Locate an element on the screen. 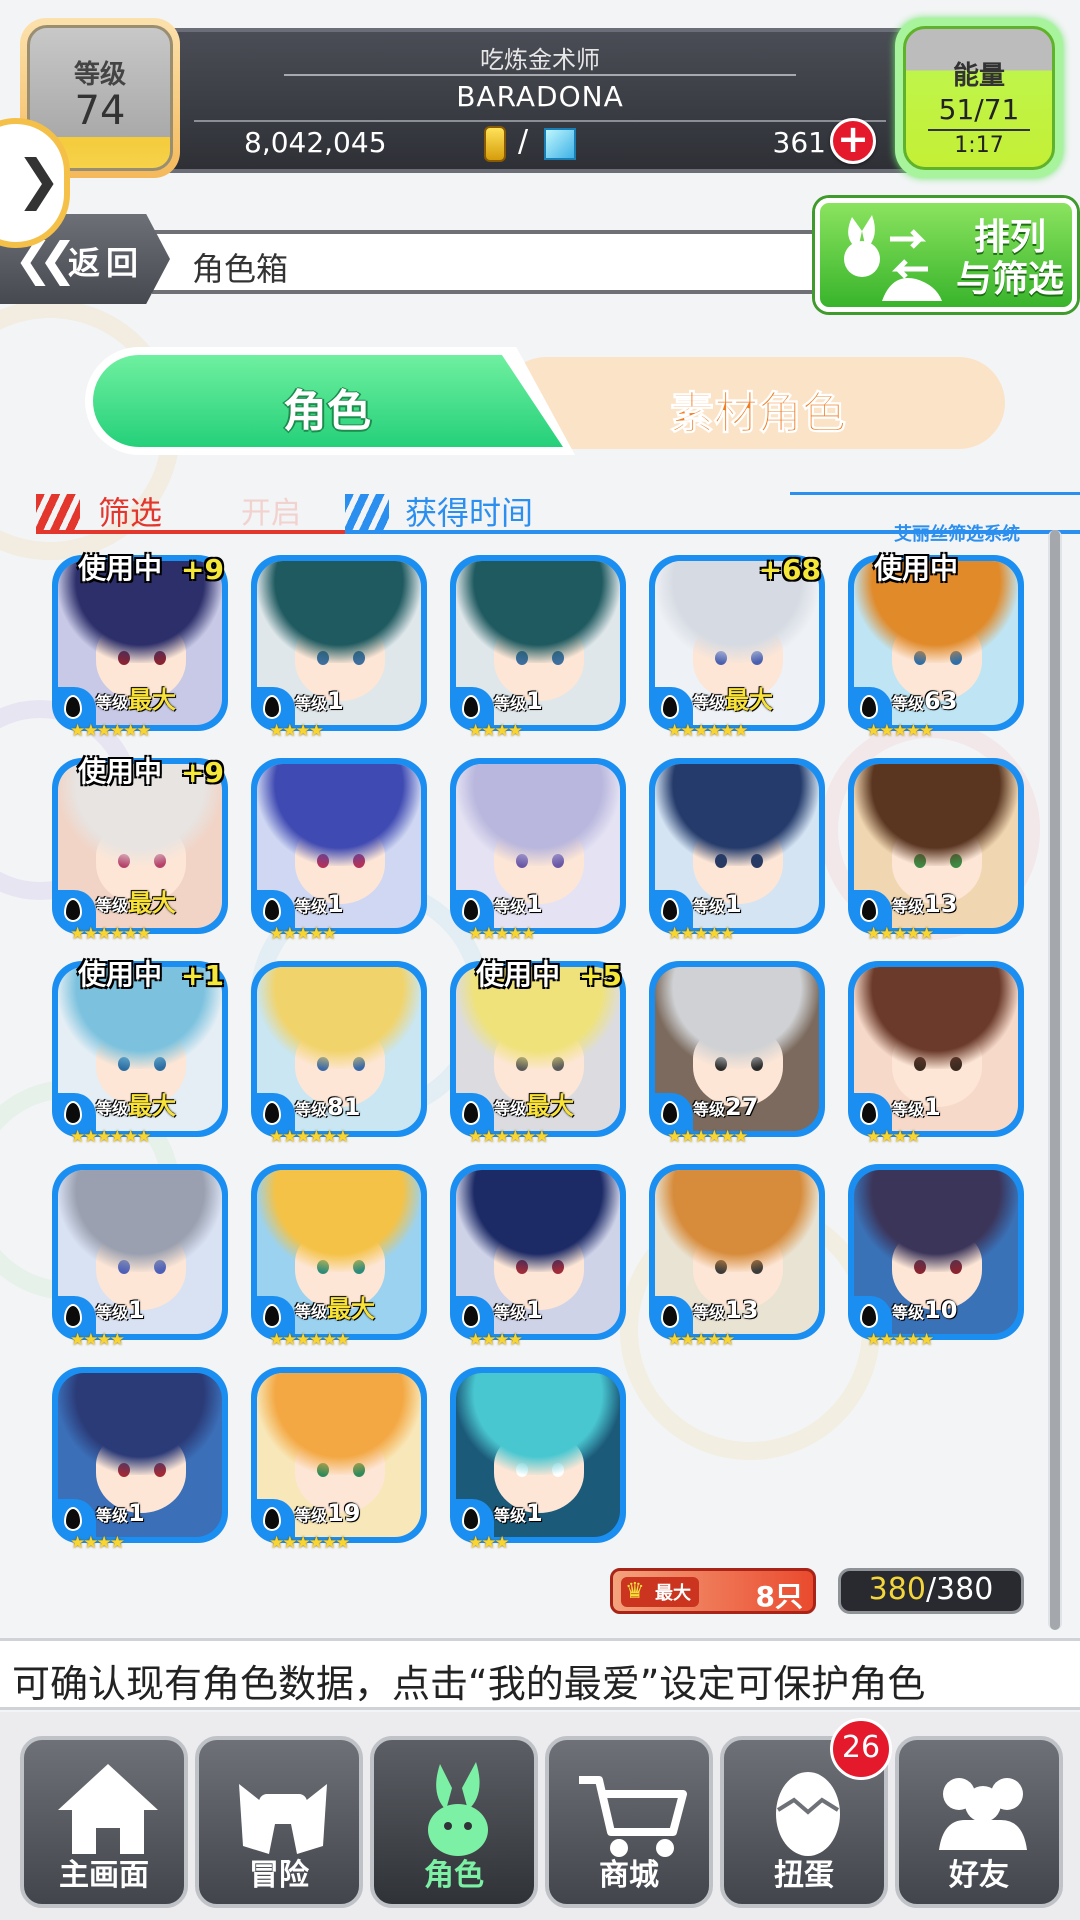  scrollbar is located at coordinates (1055, 1080).